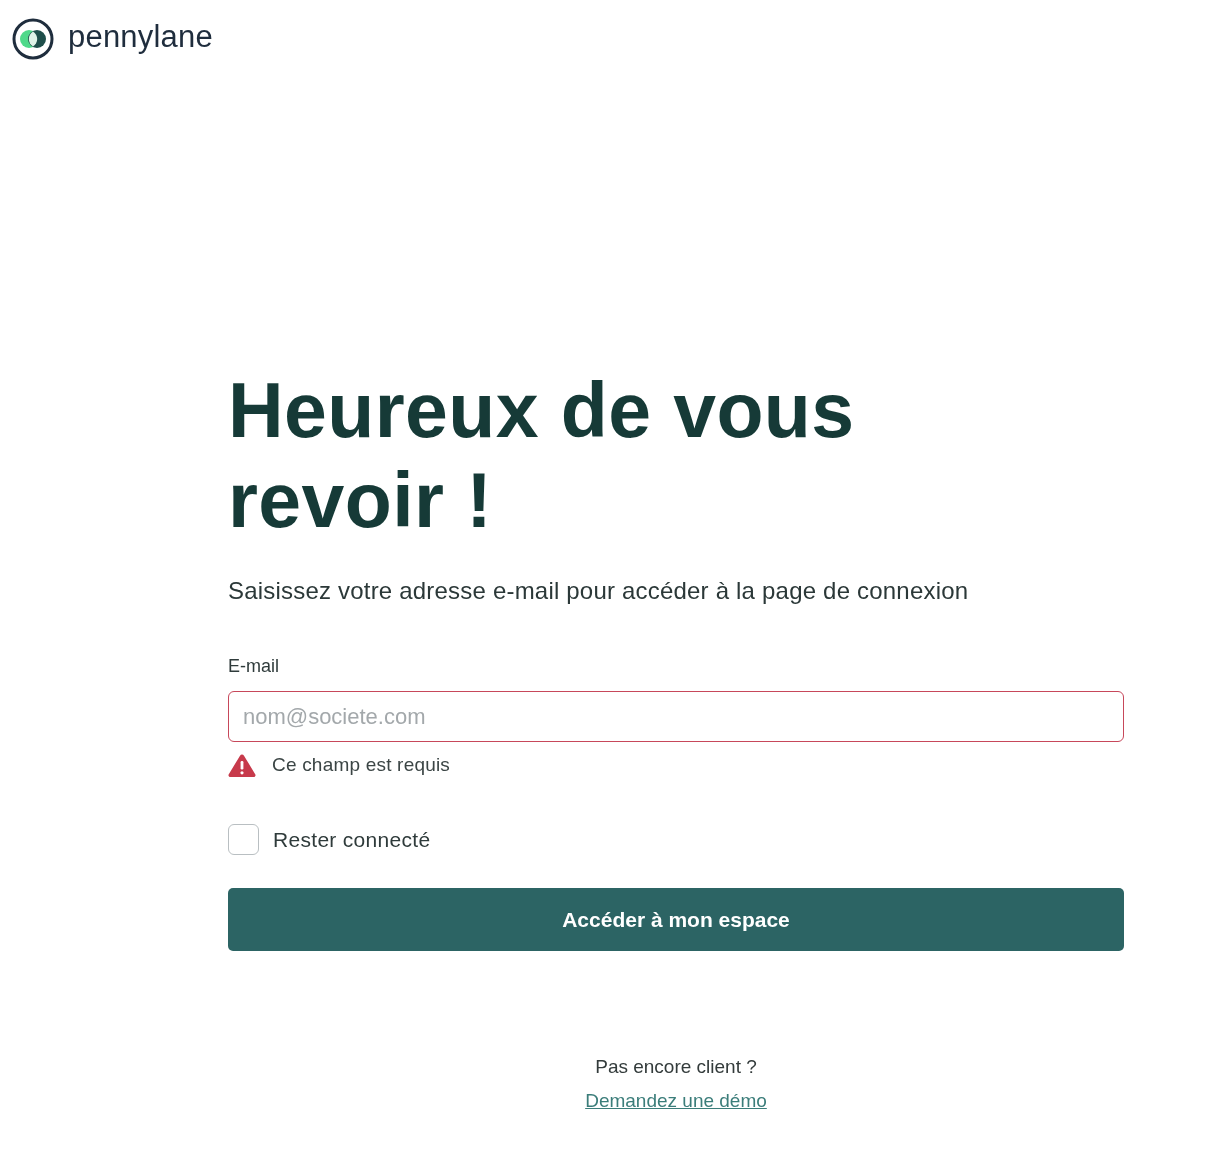  What do you see at coordinates (542, 455) in the screenshot?
I see `page-heading: Heureux de vous revoir !` at bounding box center [542, 455].